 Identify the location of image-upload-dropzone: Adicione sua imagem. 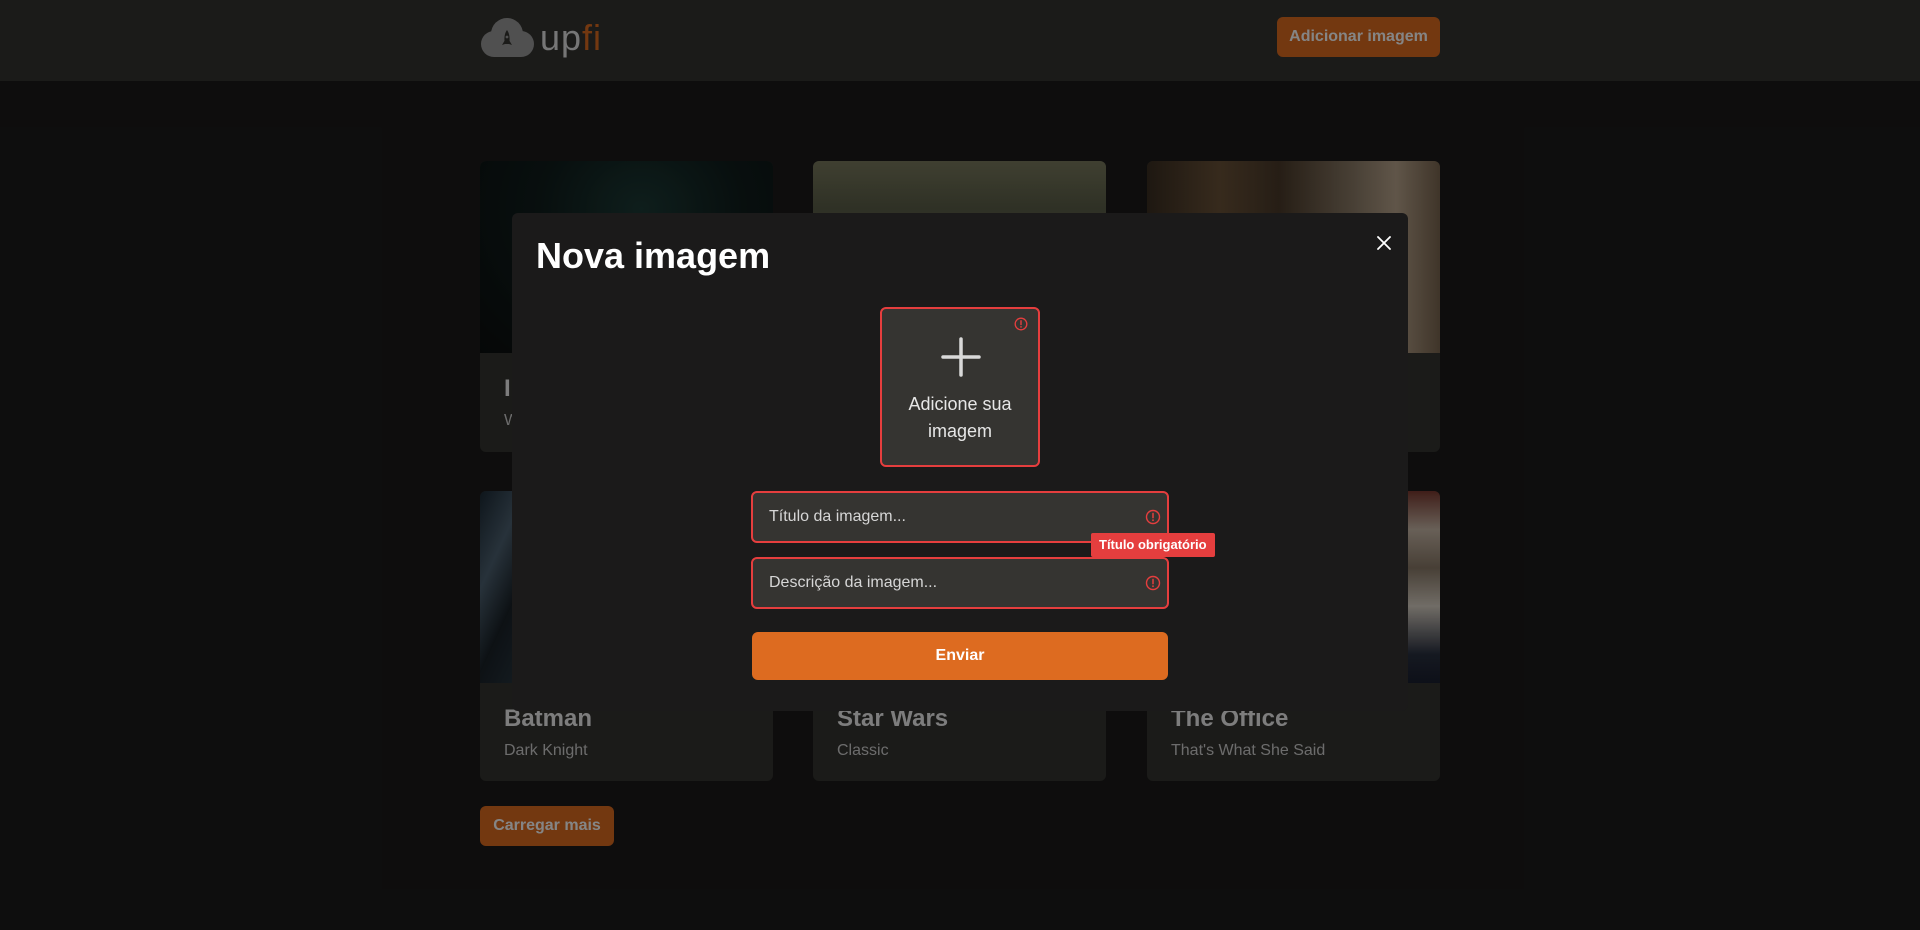
(960, 387).